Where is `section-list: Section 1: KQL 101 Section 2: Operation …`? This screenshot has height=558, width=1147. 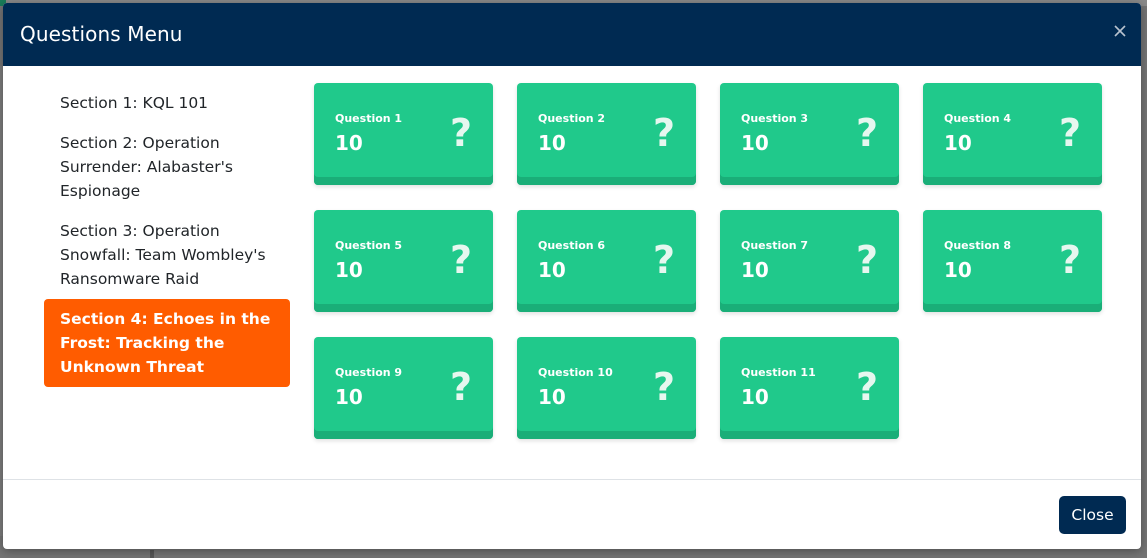 section-list: Section 1: KQL 101 Section 2: Operation … is located at coordinates (167, 235).